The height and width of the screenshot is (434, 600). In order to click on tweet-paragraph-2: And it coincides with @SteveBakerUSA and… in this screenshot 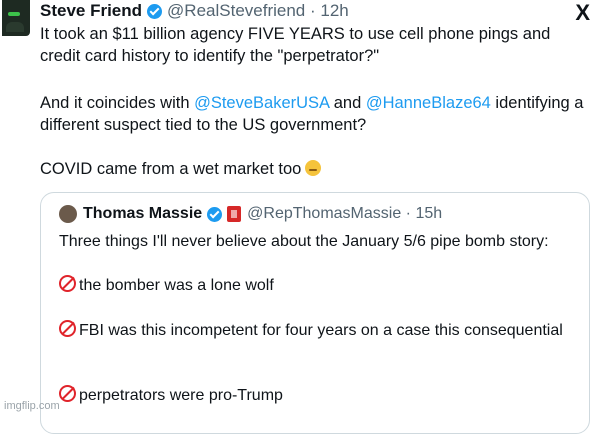, I will do `click(315, 114)`.